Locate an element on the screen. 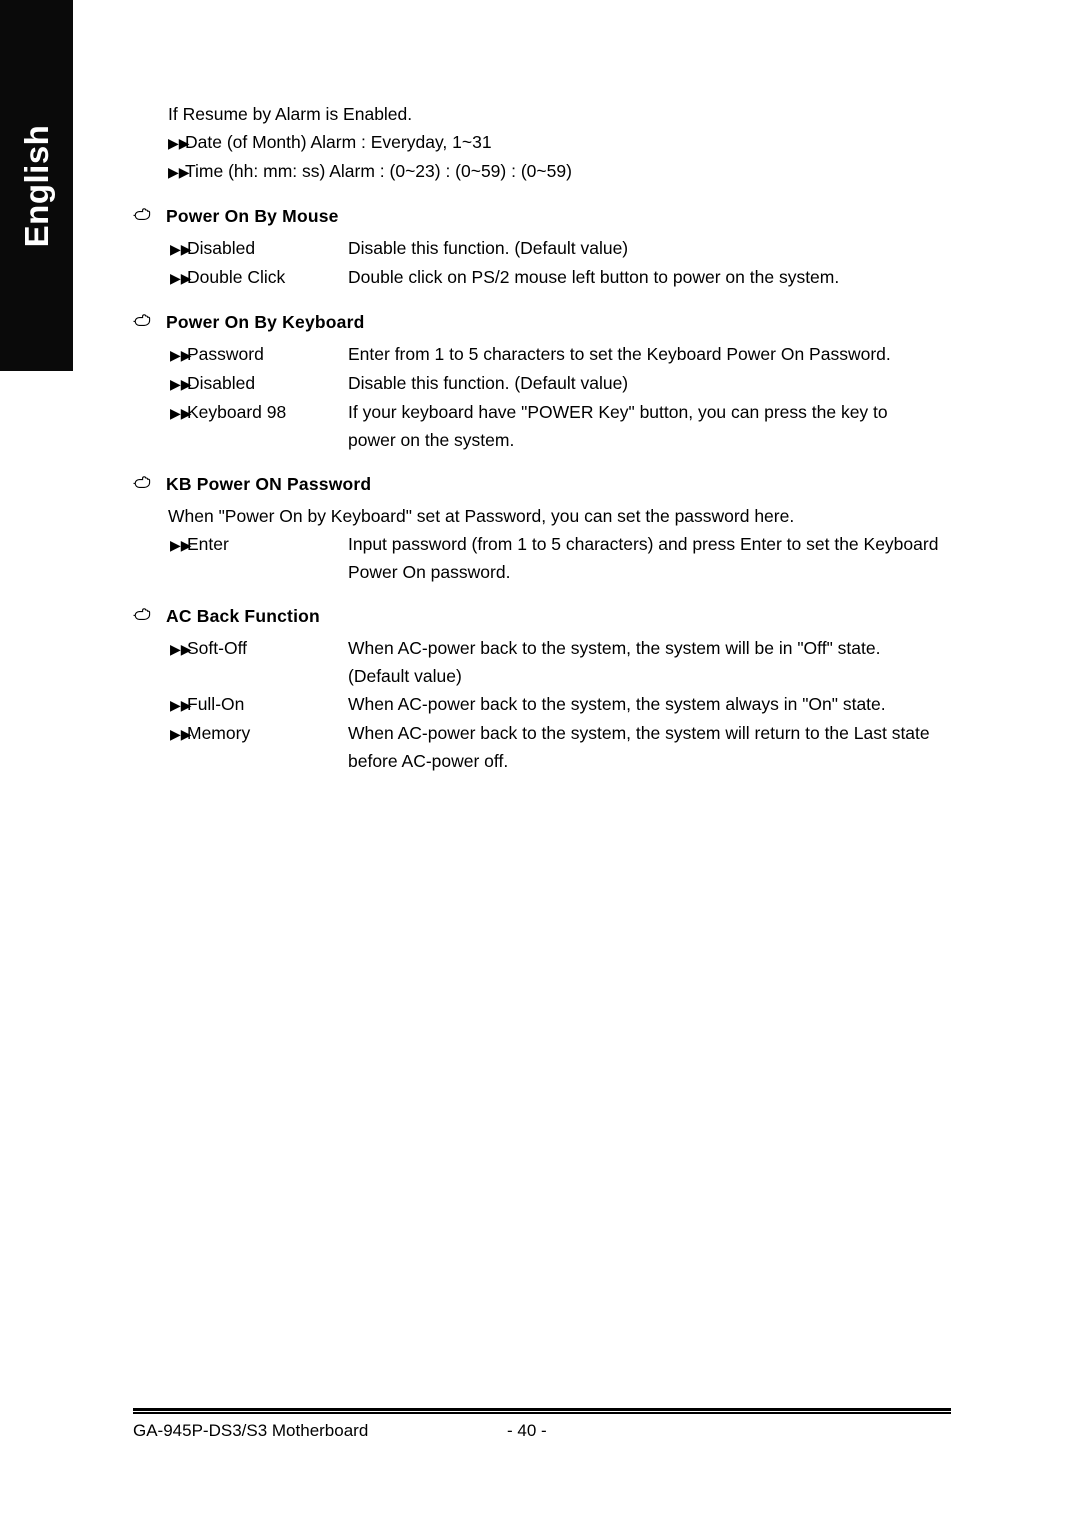 The width and height of the screenshot is (1080, 1529). option-description-line: before AC-power off. is located at coordinates (428, 761).